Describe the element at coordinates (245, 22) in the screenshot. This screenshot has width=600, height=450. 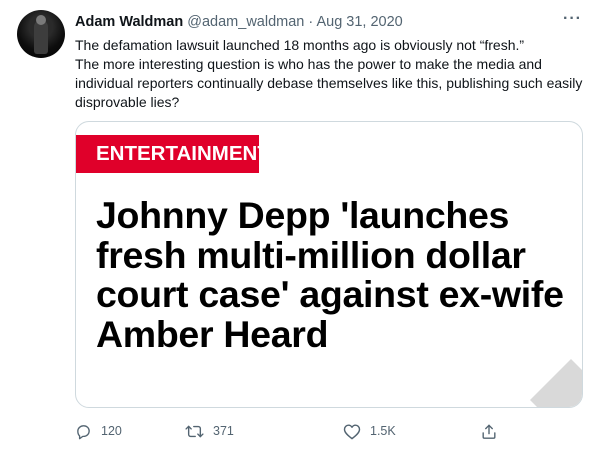
I see `author-handle: @adam_waldman` at that location.